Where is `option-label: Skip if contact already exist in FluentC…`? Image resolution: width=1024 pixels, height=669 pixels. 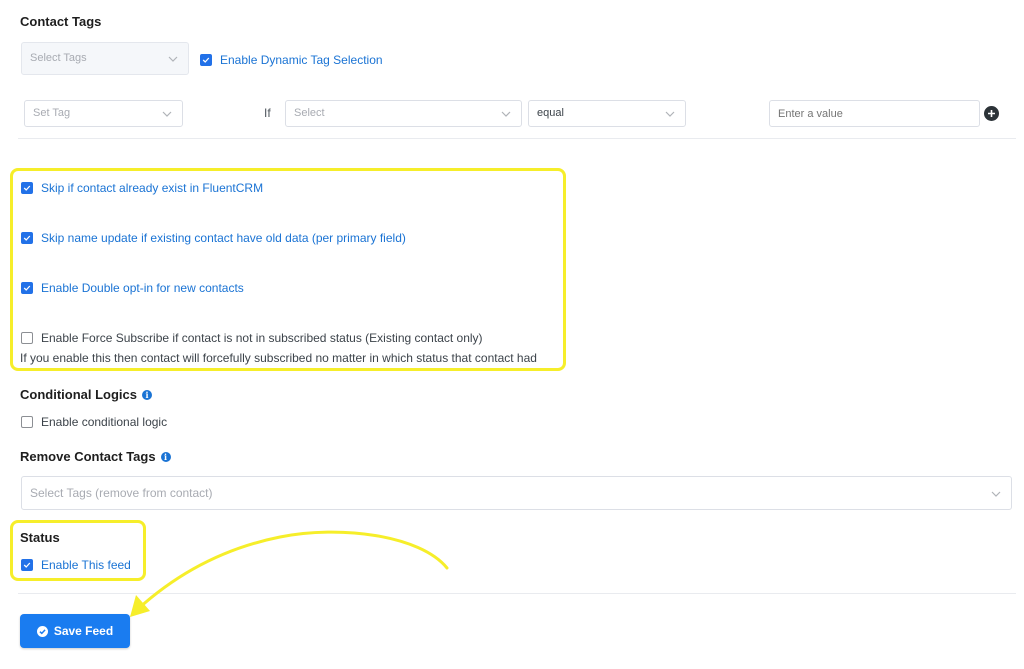
option-label: Skip if contact already exist in FluentC… is located at coordinates (152, 188).